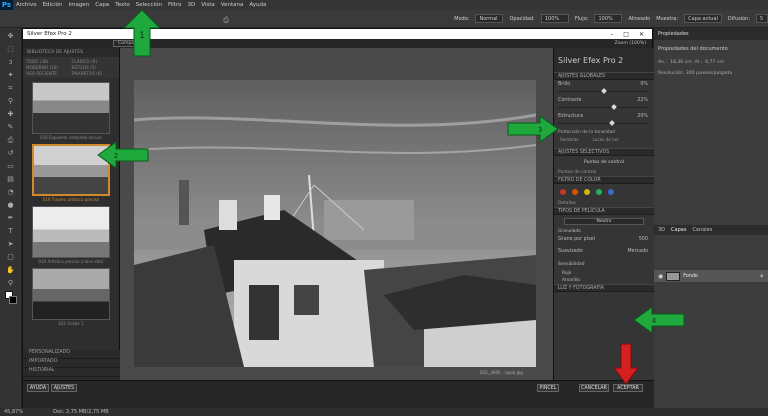 This screenshot has height=416, width=768. What do you see at coordinates (522, 18) in the screenshot?
I see `opacity-label: Opacidad:` at bounding box center [522, 18].